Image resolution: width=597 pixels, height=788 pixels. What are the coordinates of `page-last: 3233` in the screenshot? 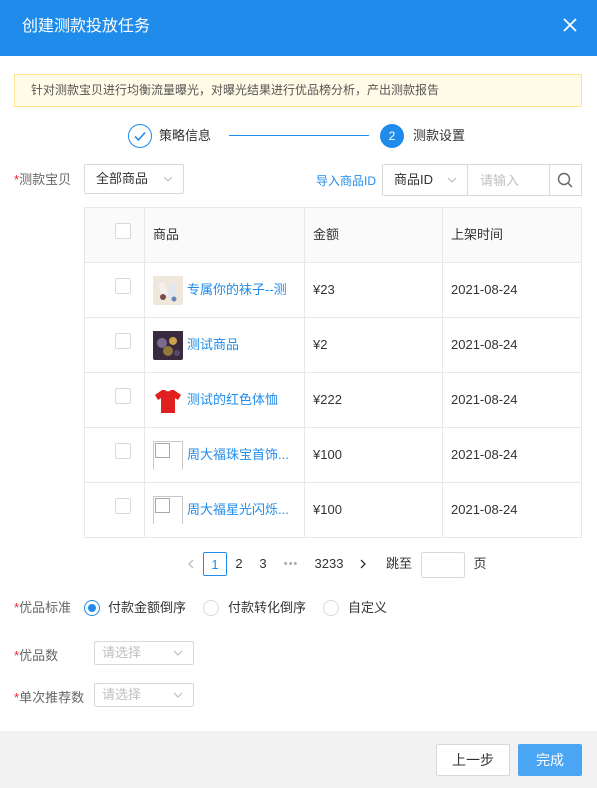 It's located at (329, 564).